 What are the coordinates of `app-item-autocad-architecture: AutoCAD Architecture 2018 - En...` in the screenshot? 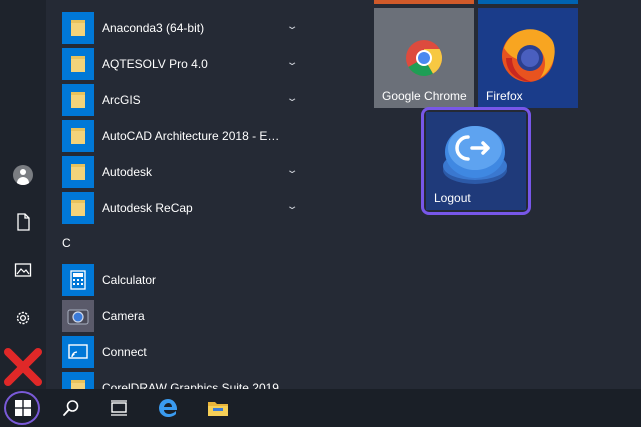 It's located at (185, 136).